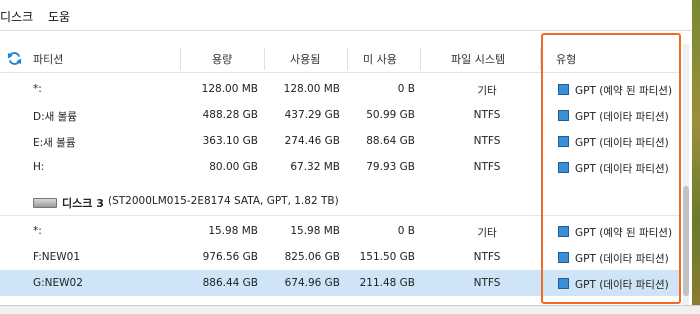 The width and height of the screenshot is (700, 314). Describe the element at coordinates (233, 167) in the screenshot. I see `capacity-value: 80.00 GB` at that location.